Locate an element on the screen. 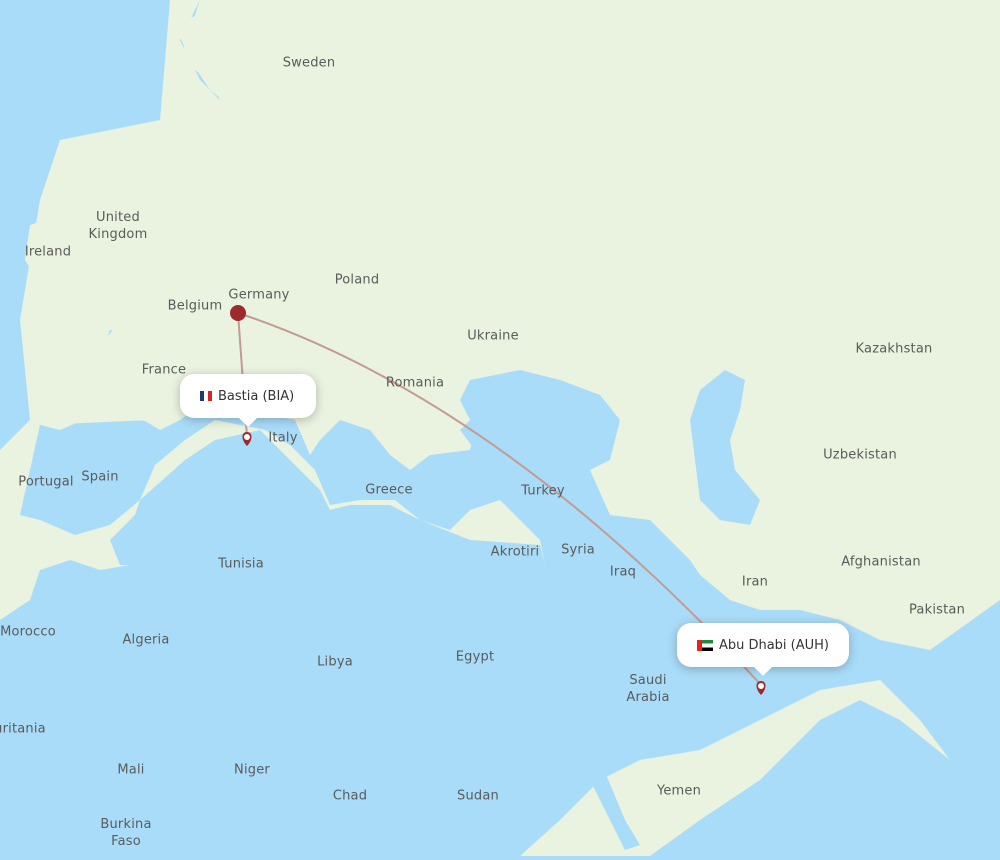 Image resolution: width=1000 pixels, height=860 pixels. country-label: Akrotiri is located at coordinates (515, 552).